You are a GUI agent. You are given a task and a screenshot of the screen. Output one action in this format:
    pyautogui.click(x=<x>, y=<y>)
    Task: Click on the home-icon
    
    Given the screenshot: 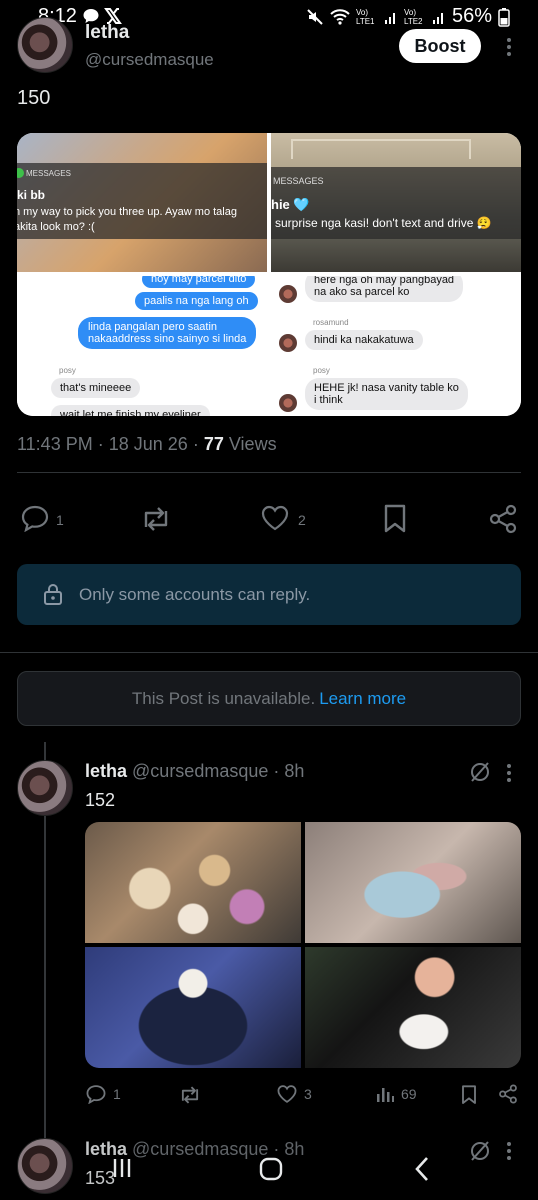 What is the action you would take?
    pyautogui.click(x=271, y=1169)
    